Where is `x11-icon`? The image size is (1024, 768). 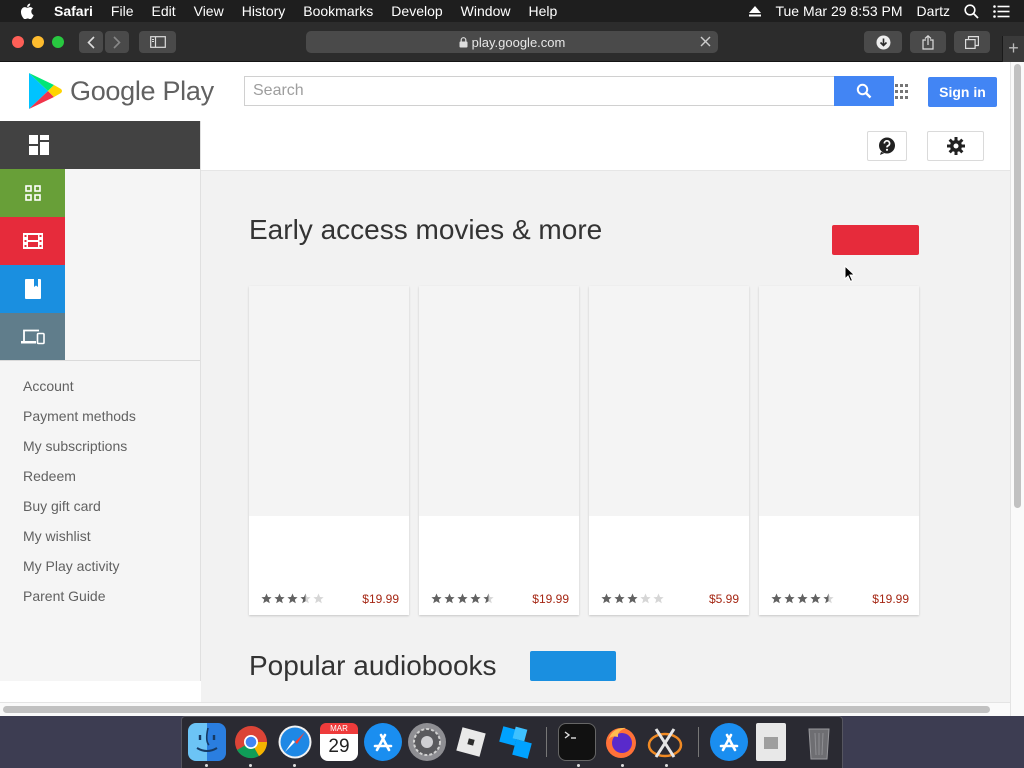
x11-icon is located at coordinates (665, 742).